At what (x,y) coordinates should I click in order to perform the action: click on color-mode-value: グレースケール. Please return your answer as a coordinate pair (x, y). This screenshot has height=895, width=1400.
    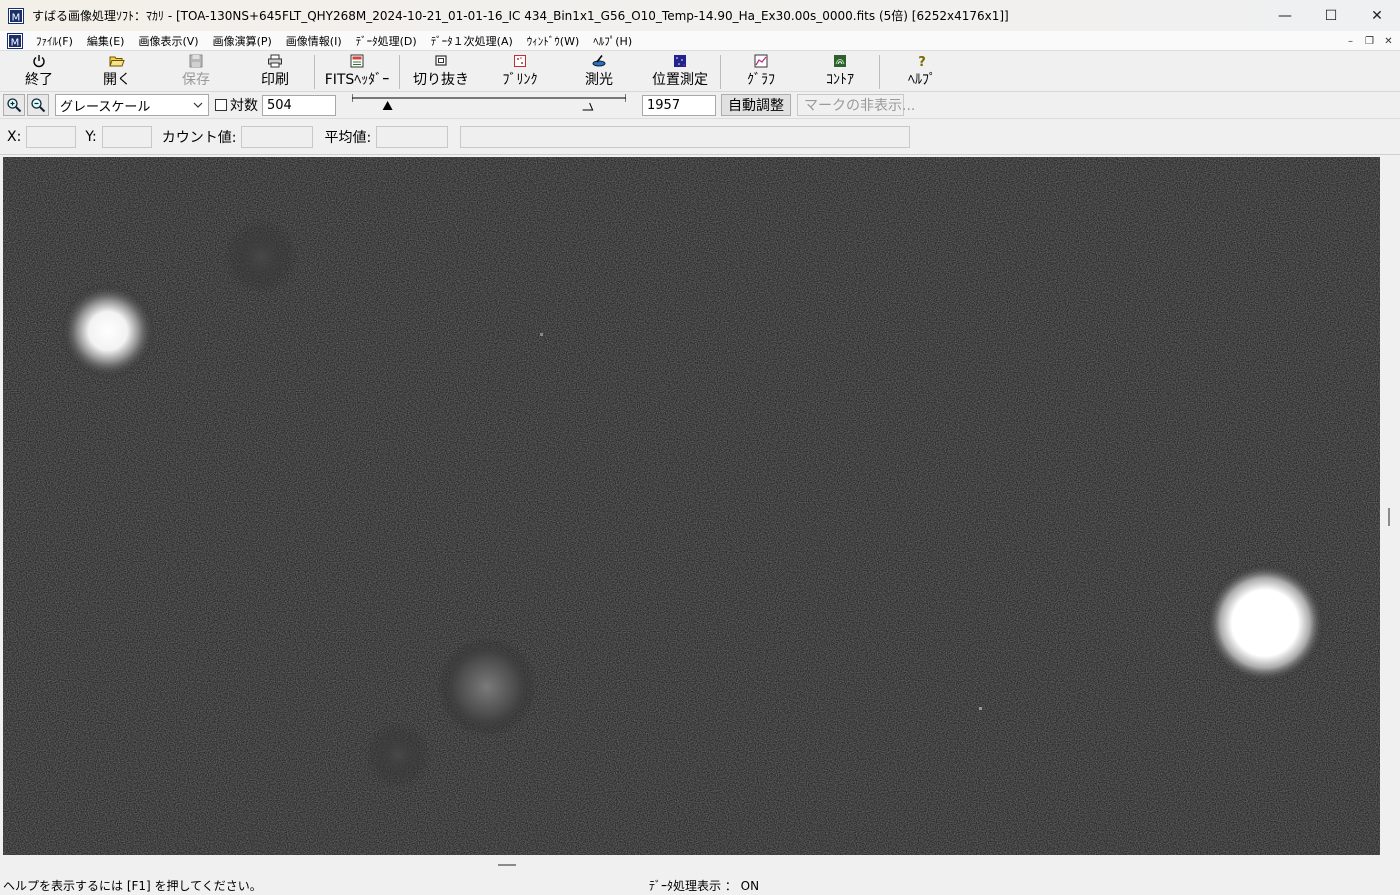
    Looking at the image, I should click on (105, 107).